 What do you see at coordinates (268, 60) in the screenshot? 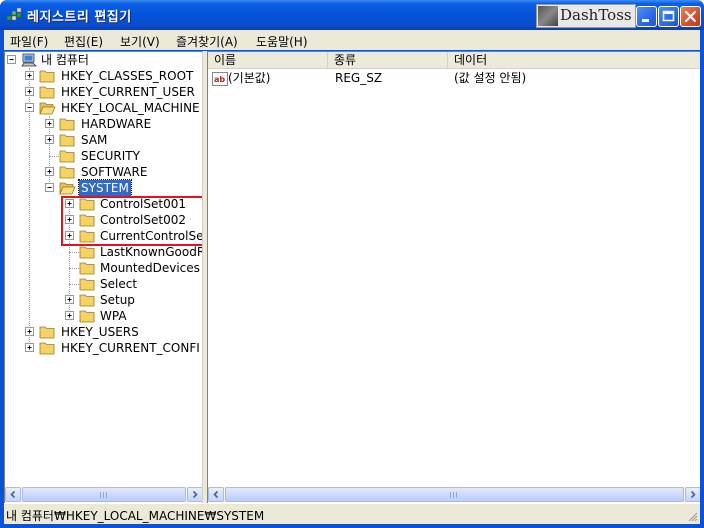
I see `column-header-name: 이름` at bounding box center [268, 60].